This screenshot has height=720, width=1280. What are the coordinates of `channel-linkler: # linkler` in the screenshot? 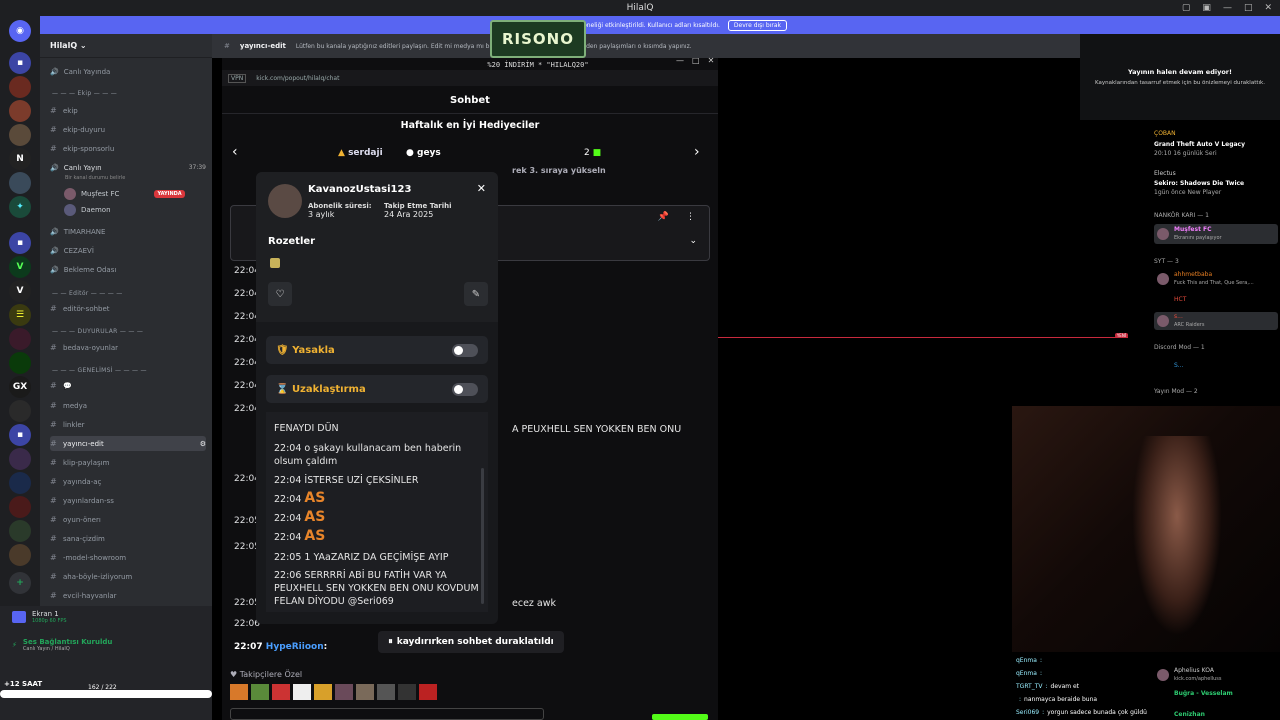 It's located at (128, 424).